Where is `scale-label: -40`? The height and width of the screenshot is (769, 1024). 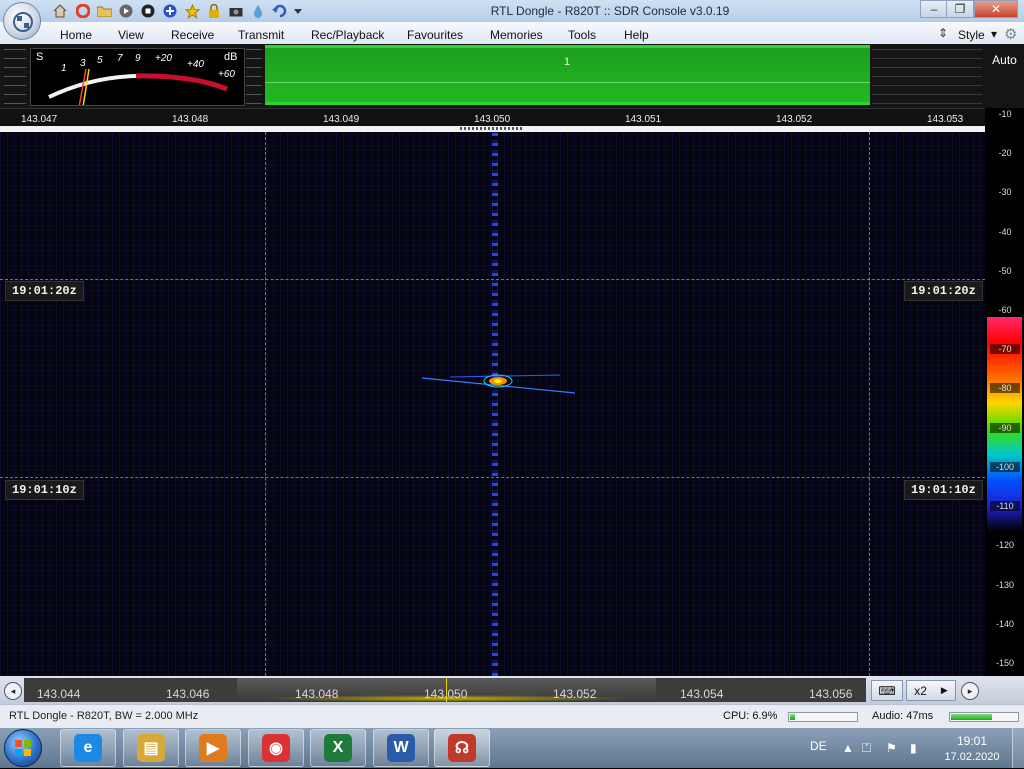 scale-label: -40 is located at coordinates (1005, 232).